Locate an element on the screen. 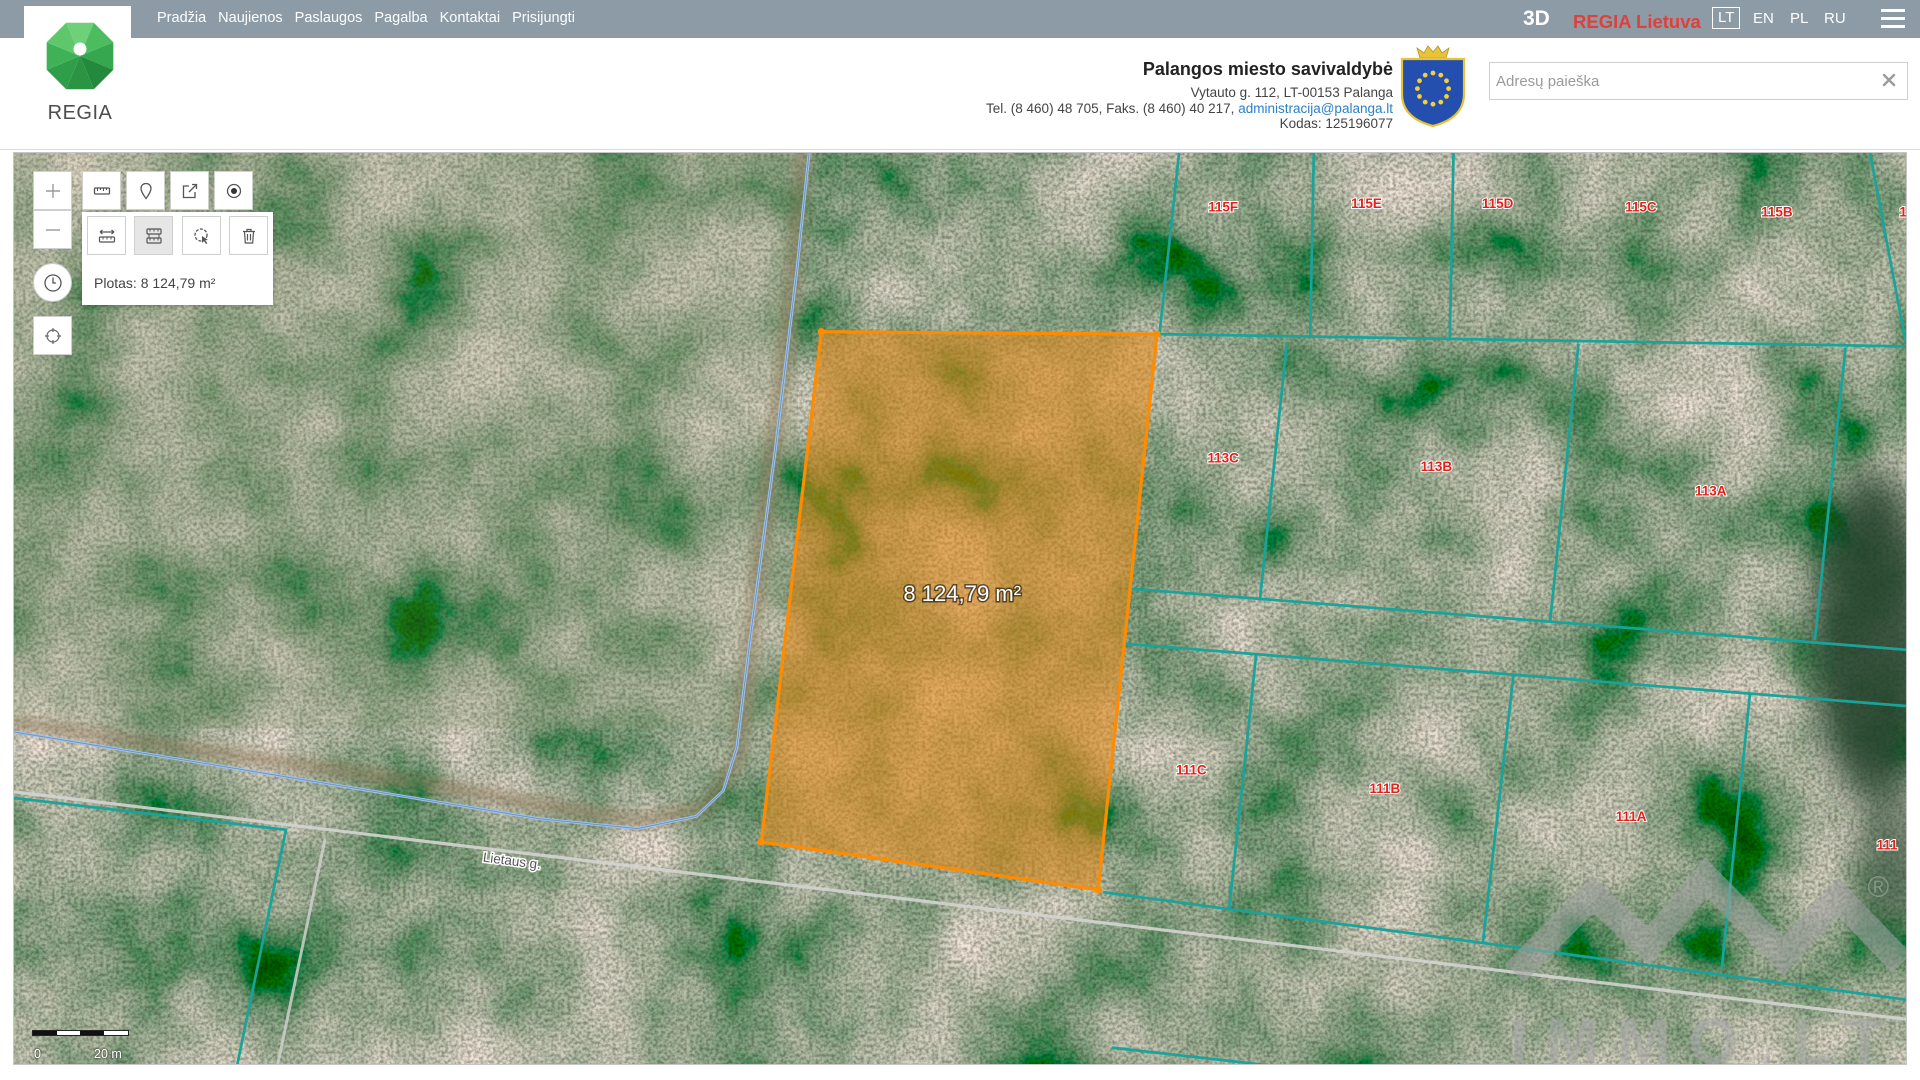 Image resolution: width=1920 pixels, height=1080 pixels. municipality-address: Vytauto g. 112, LT-00153 Palanga is located at coordinates (1291, 92).